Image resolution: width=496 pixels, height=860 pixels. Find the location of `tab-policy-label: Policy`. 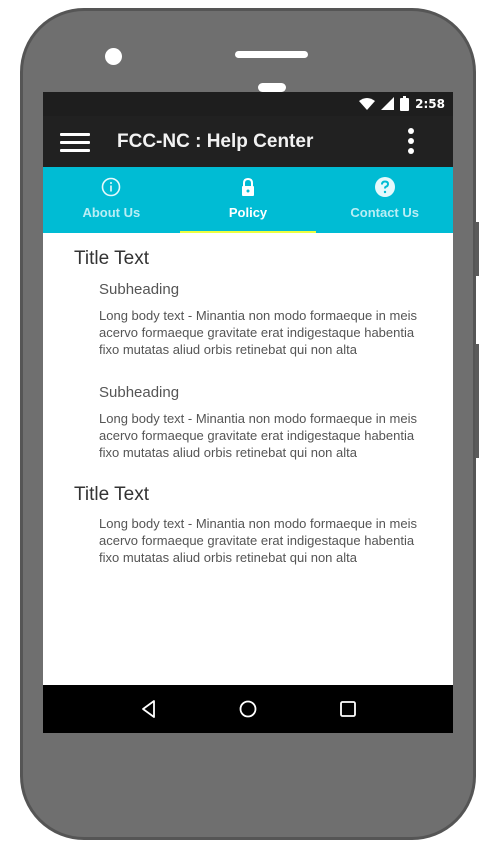

tab-policy-label: Policy is located at coordinates (248, 212).